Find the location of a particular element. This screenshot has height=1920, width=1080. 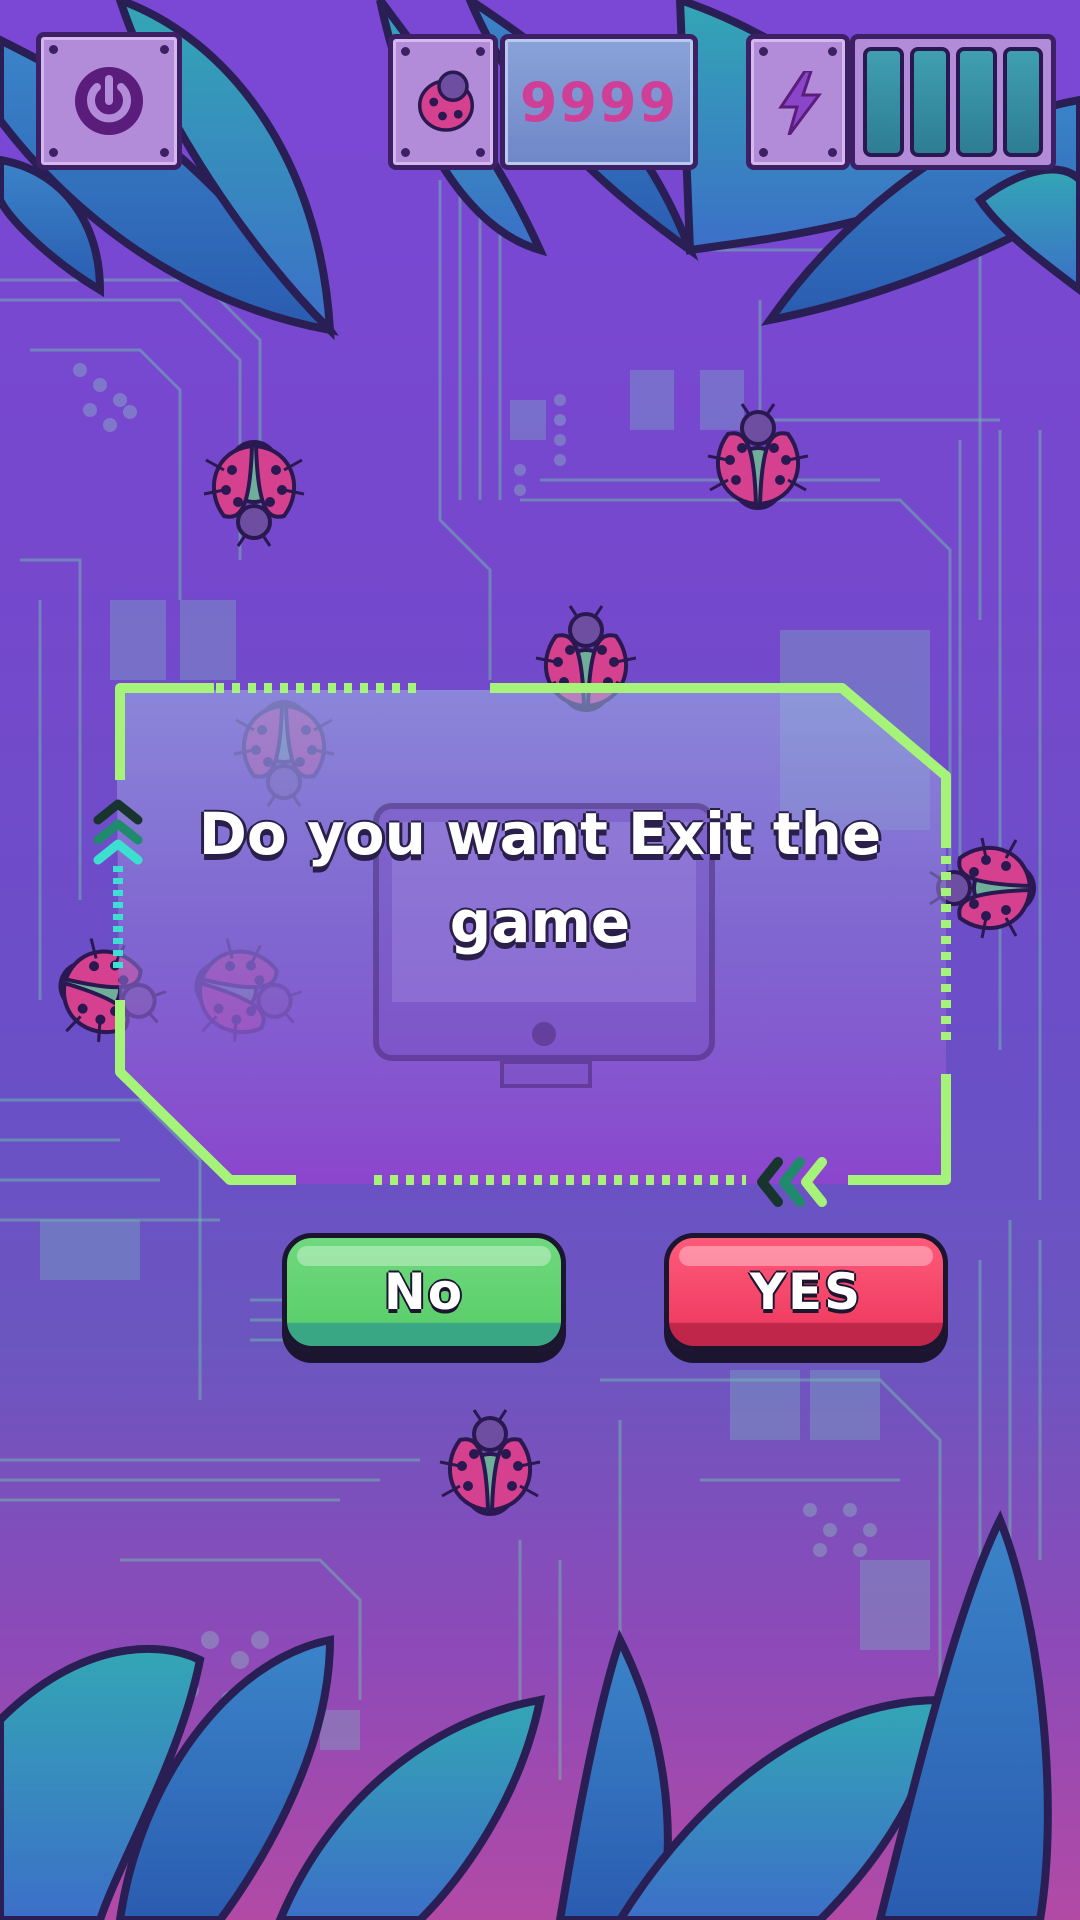

no-button-label: No is located at coordinates (424, 1292).